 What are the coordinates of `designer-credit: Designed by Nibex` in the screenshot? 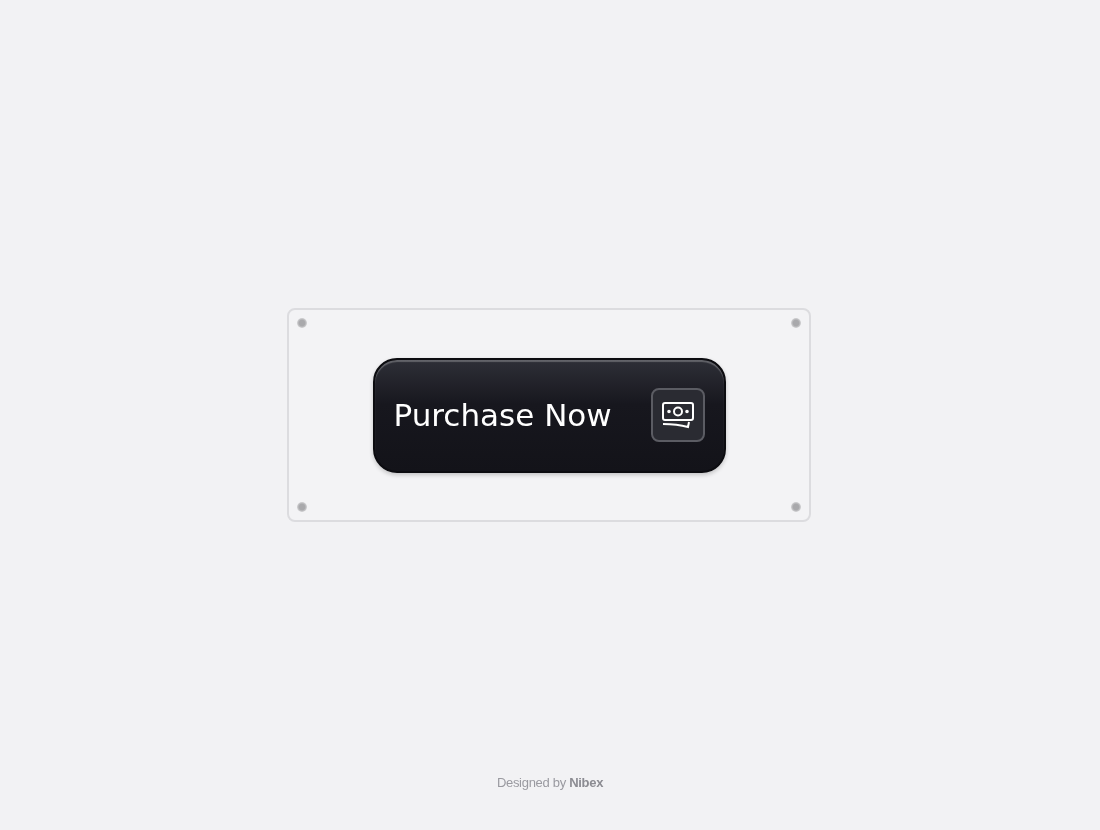 It's located at (550, 782).